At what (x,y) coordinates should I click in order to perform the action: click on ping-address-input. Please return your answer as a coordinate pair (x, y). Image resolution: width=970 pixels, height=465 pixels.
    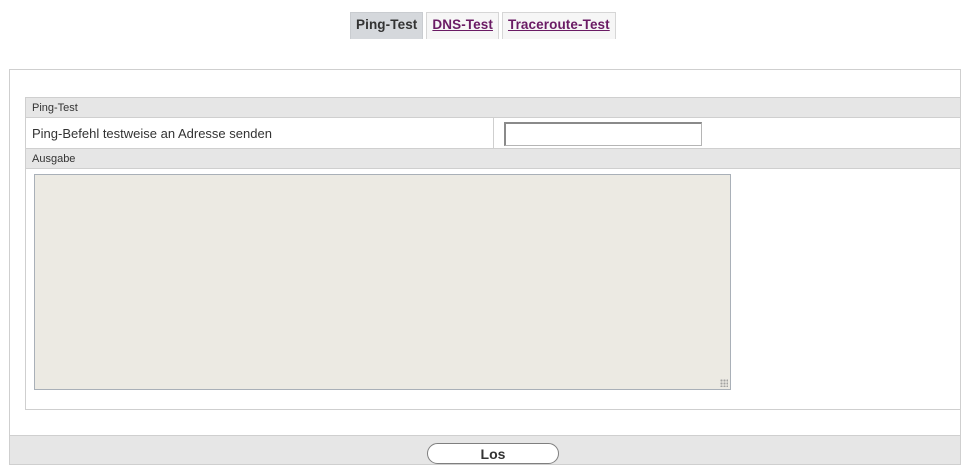
    Looking at the image, I should click on (602, 134).